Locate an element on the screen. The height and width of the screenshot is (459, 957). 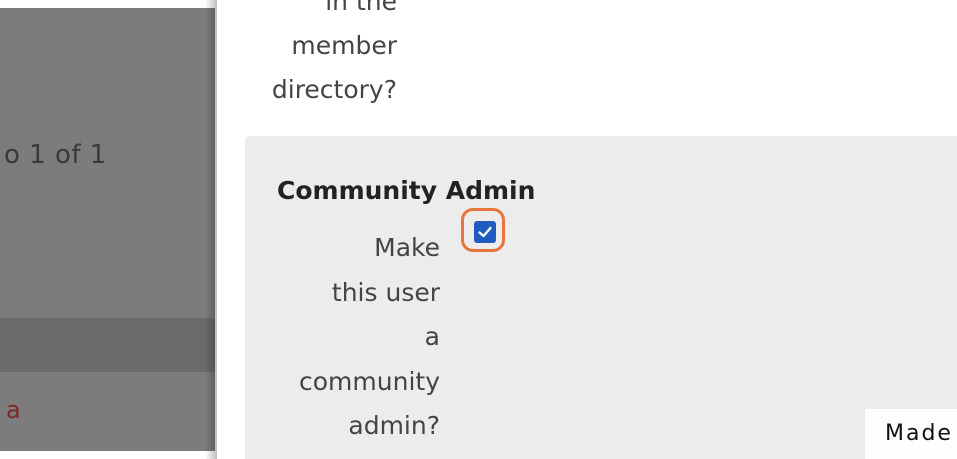
background-bottom-strip is located at coordinates (107, 455).